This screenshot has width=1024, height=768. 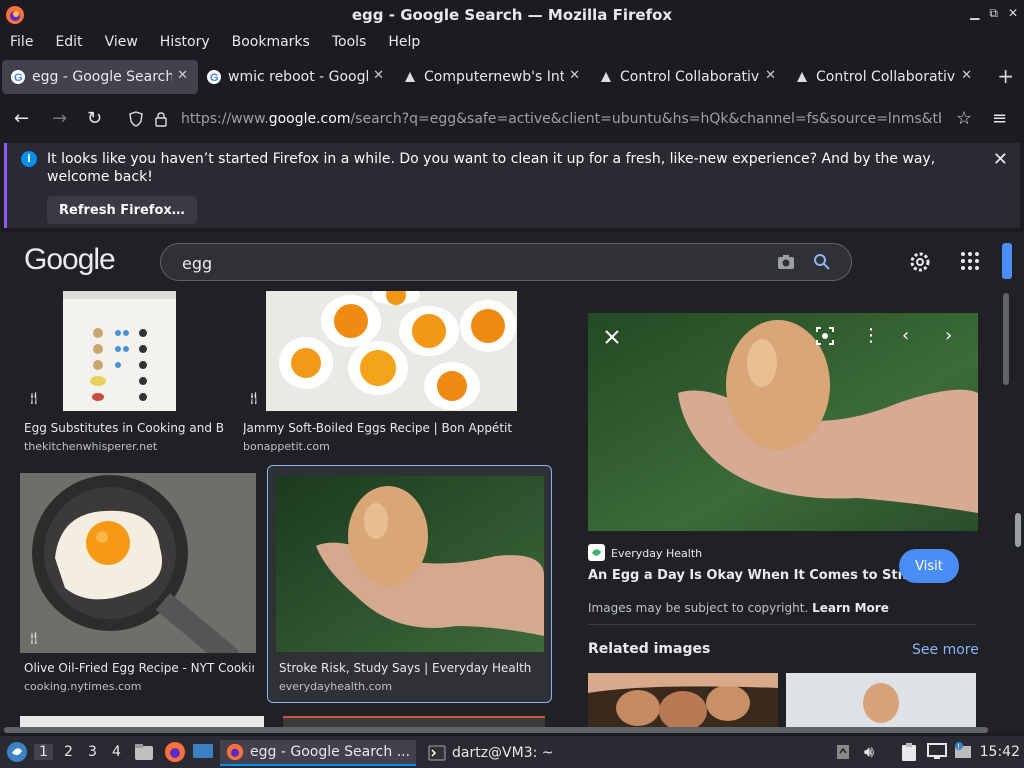 I want to click on info-icon: i, so click(x=29, y=159).